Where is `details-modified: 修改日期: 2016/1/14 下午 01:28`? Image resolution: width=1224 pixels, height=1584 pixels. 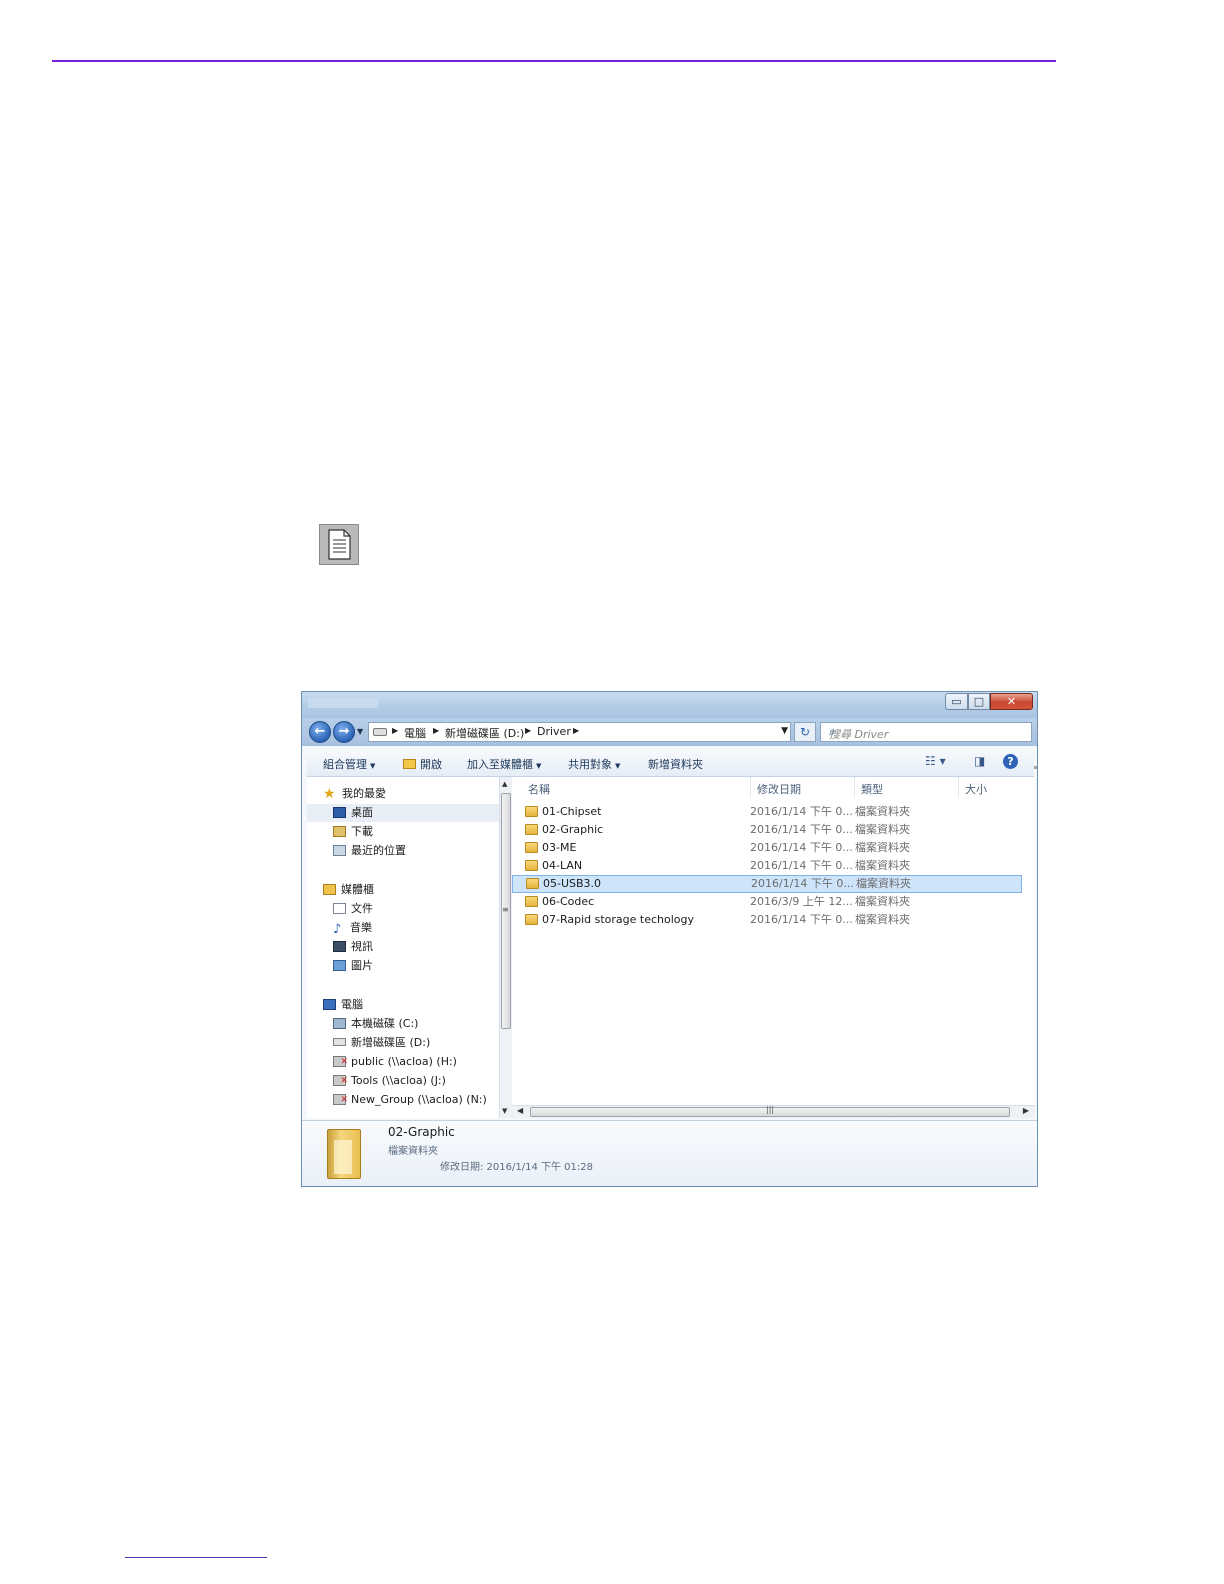 details-modified: 修改日期: 2016/1/14 下午 01:28 is located at coordinates (516, 1167).